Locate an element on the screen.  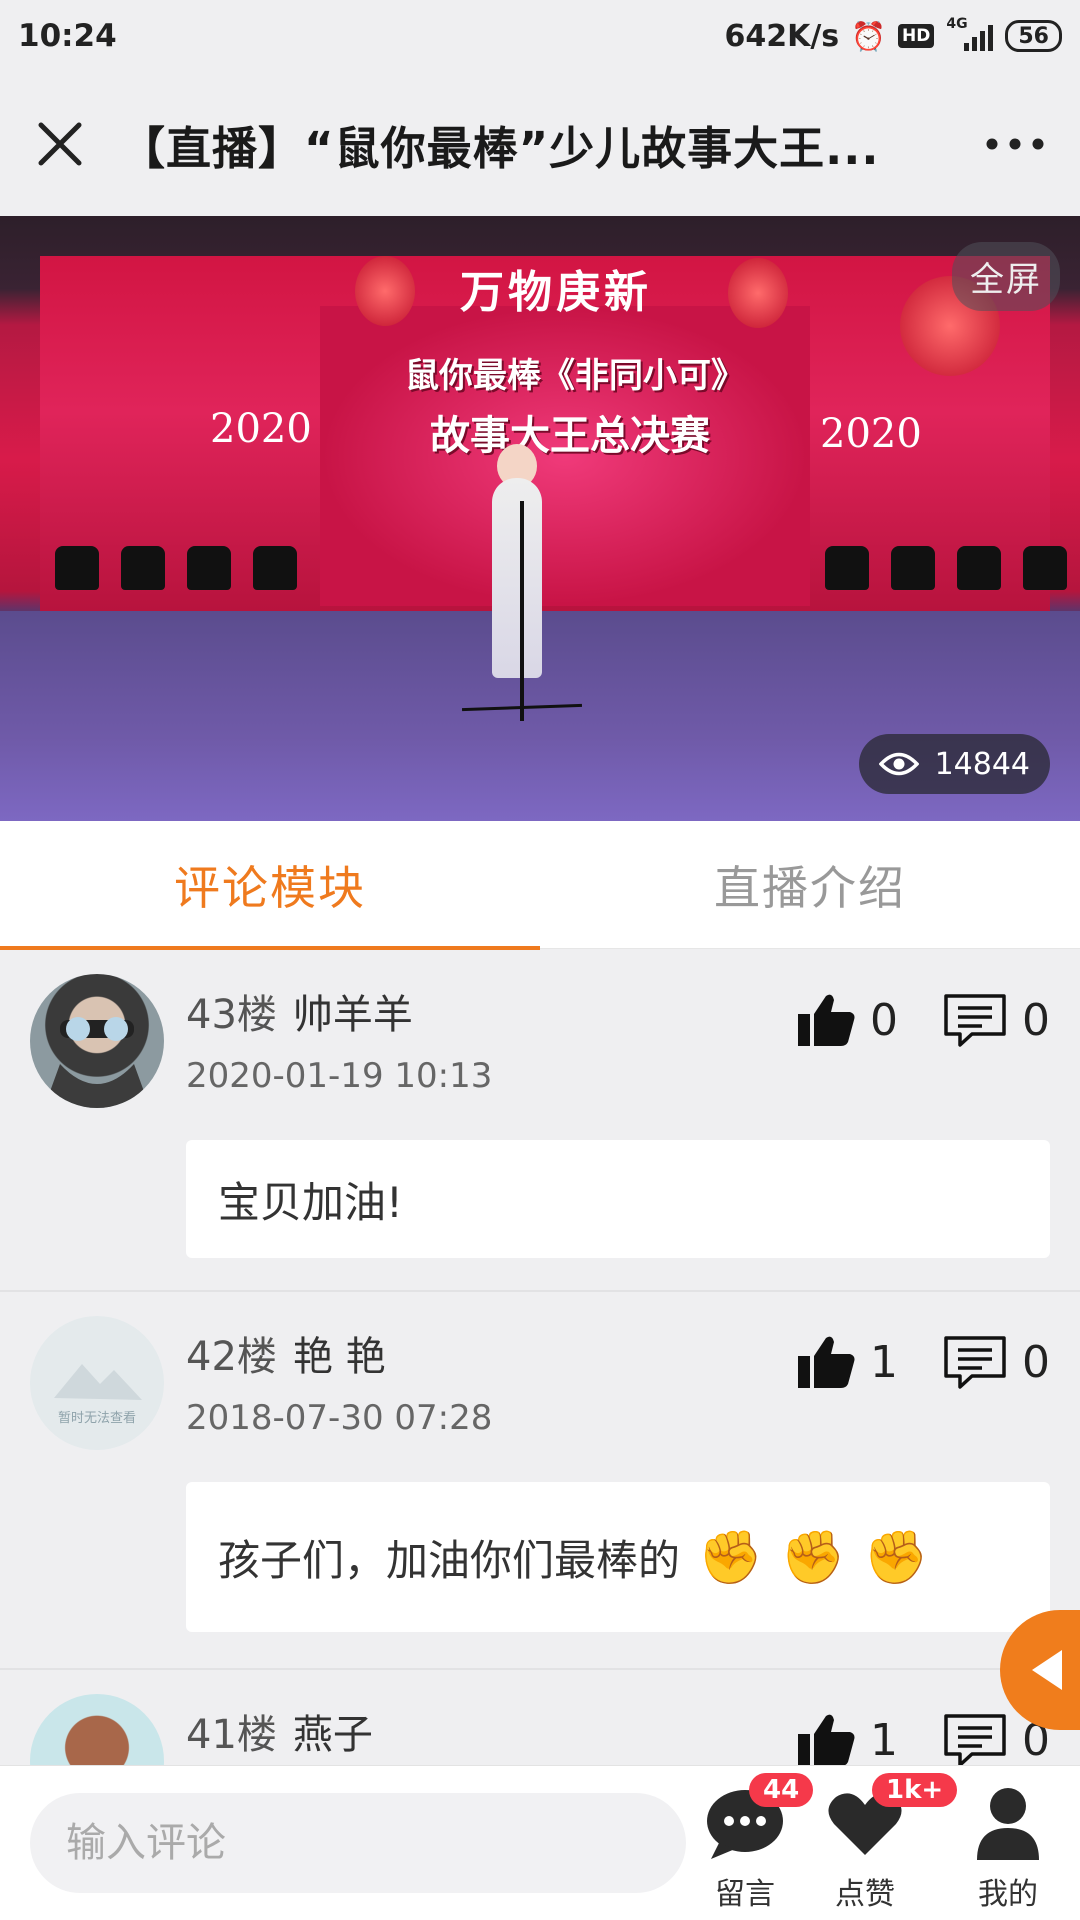
nav-profile: 我的 is located at coordinates (1008, 1843).